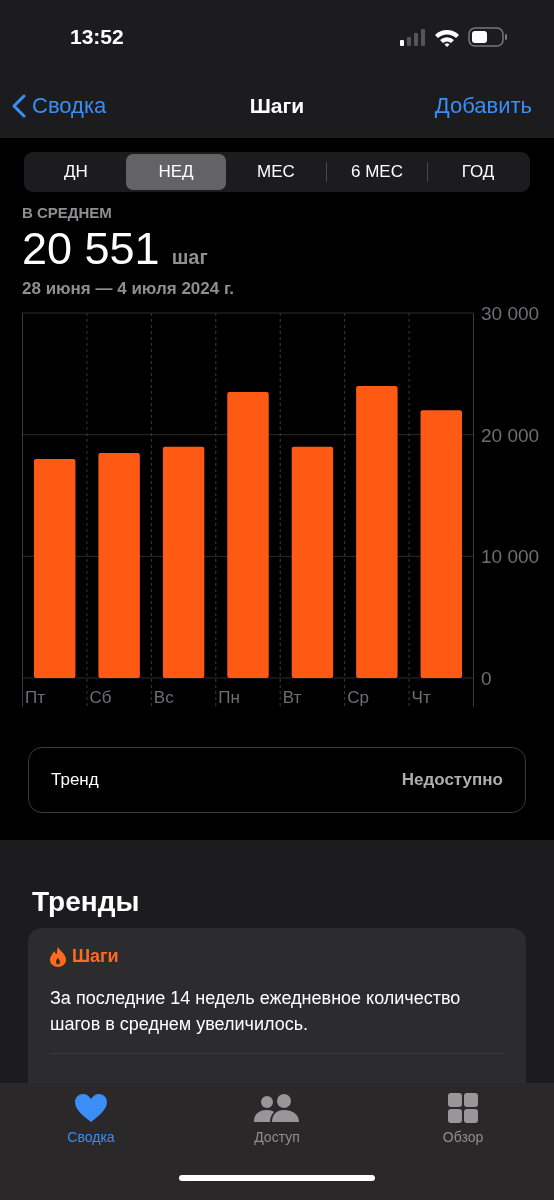  Describe the element at coordinates (76, 172) in the screenshot. I see `segment-tab: ДН` at that location.